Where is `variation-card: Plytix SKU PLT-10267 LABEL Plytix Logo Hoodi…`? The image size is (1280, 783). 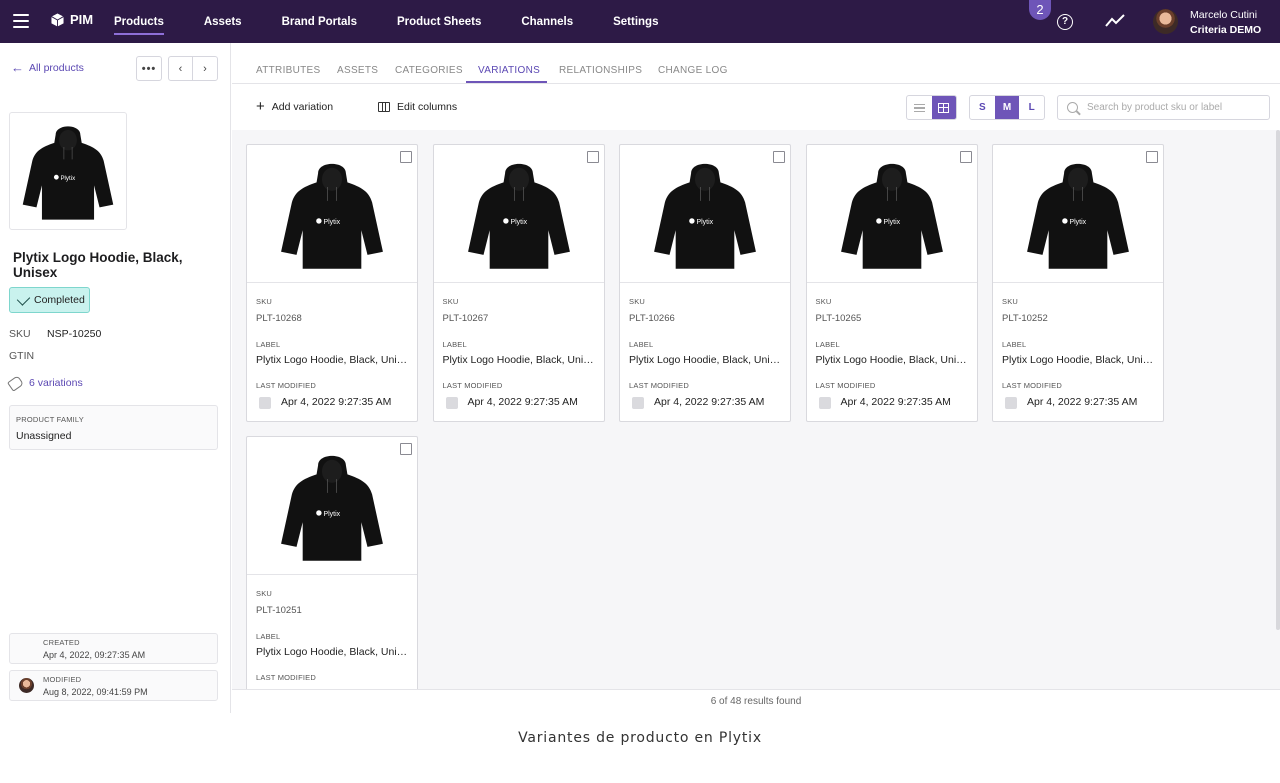
variation-card: Plytix SKU PLT-10267 LABEL Plytix Logo Hoodi… is located at coordinates (518, 283).